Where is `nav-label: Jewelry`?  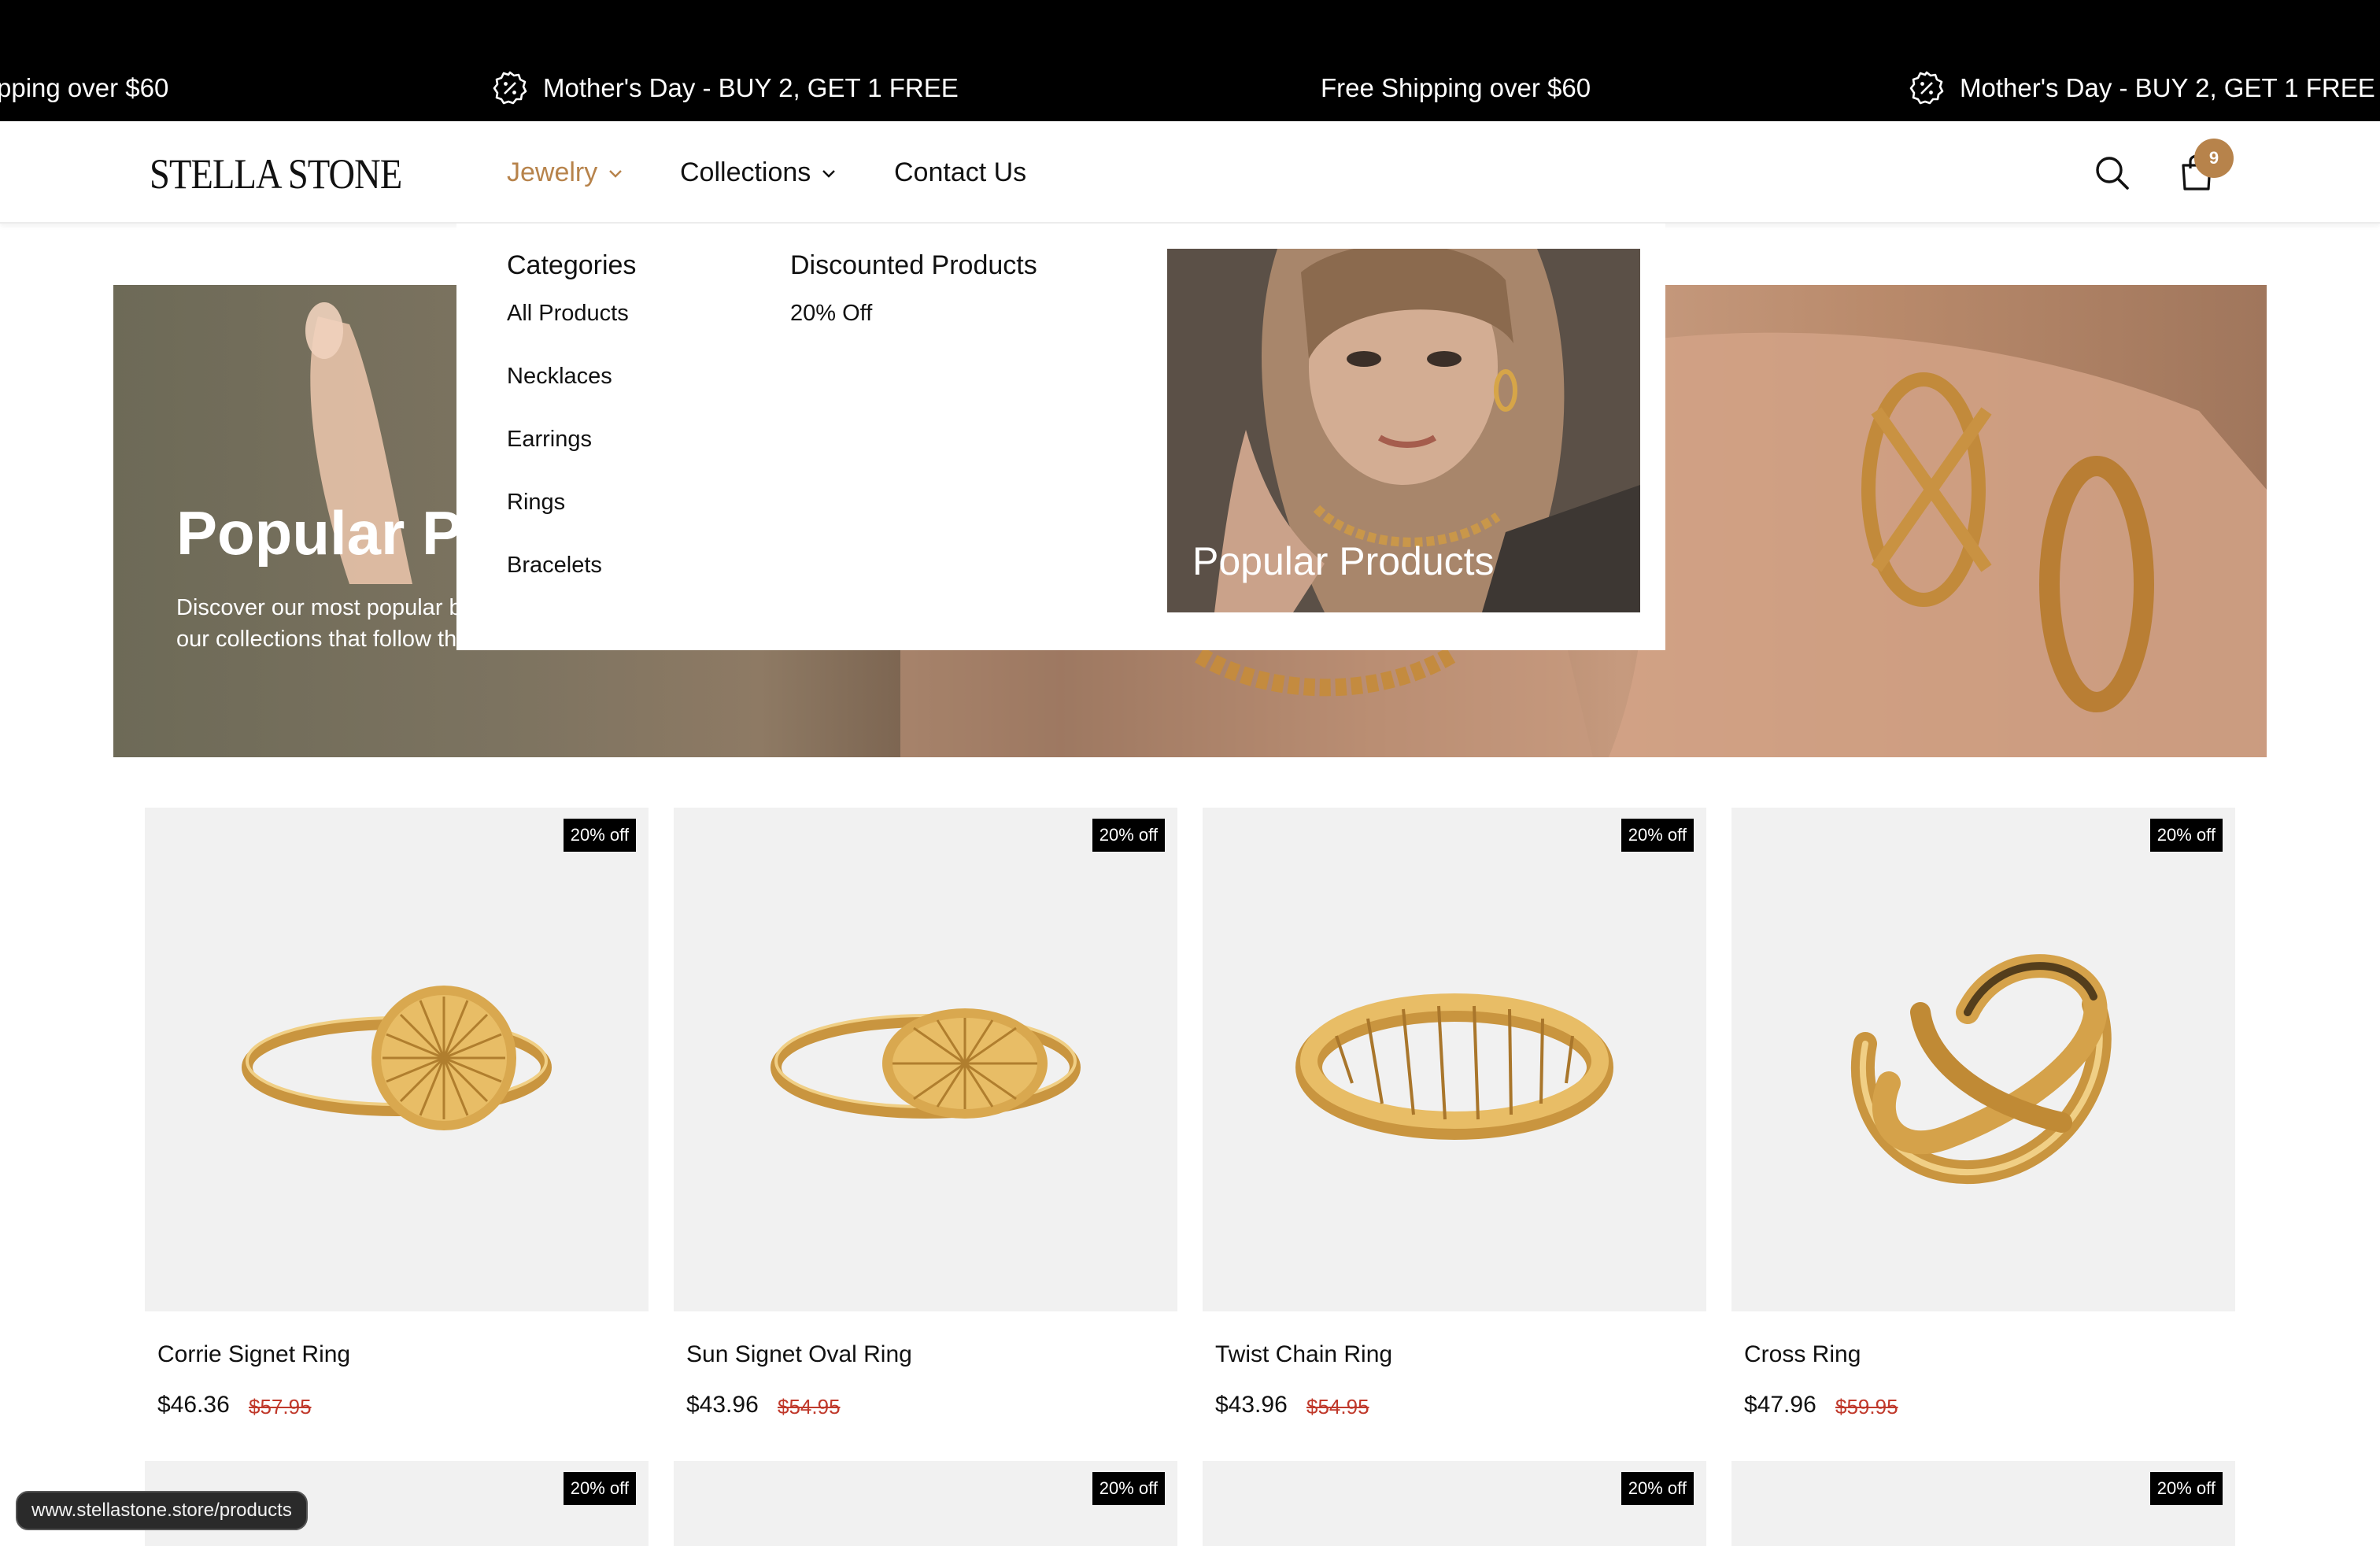
nav-label: Jewelry is located at coordinates (552, 172).